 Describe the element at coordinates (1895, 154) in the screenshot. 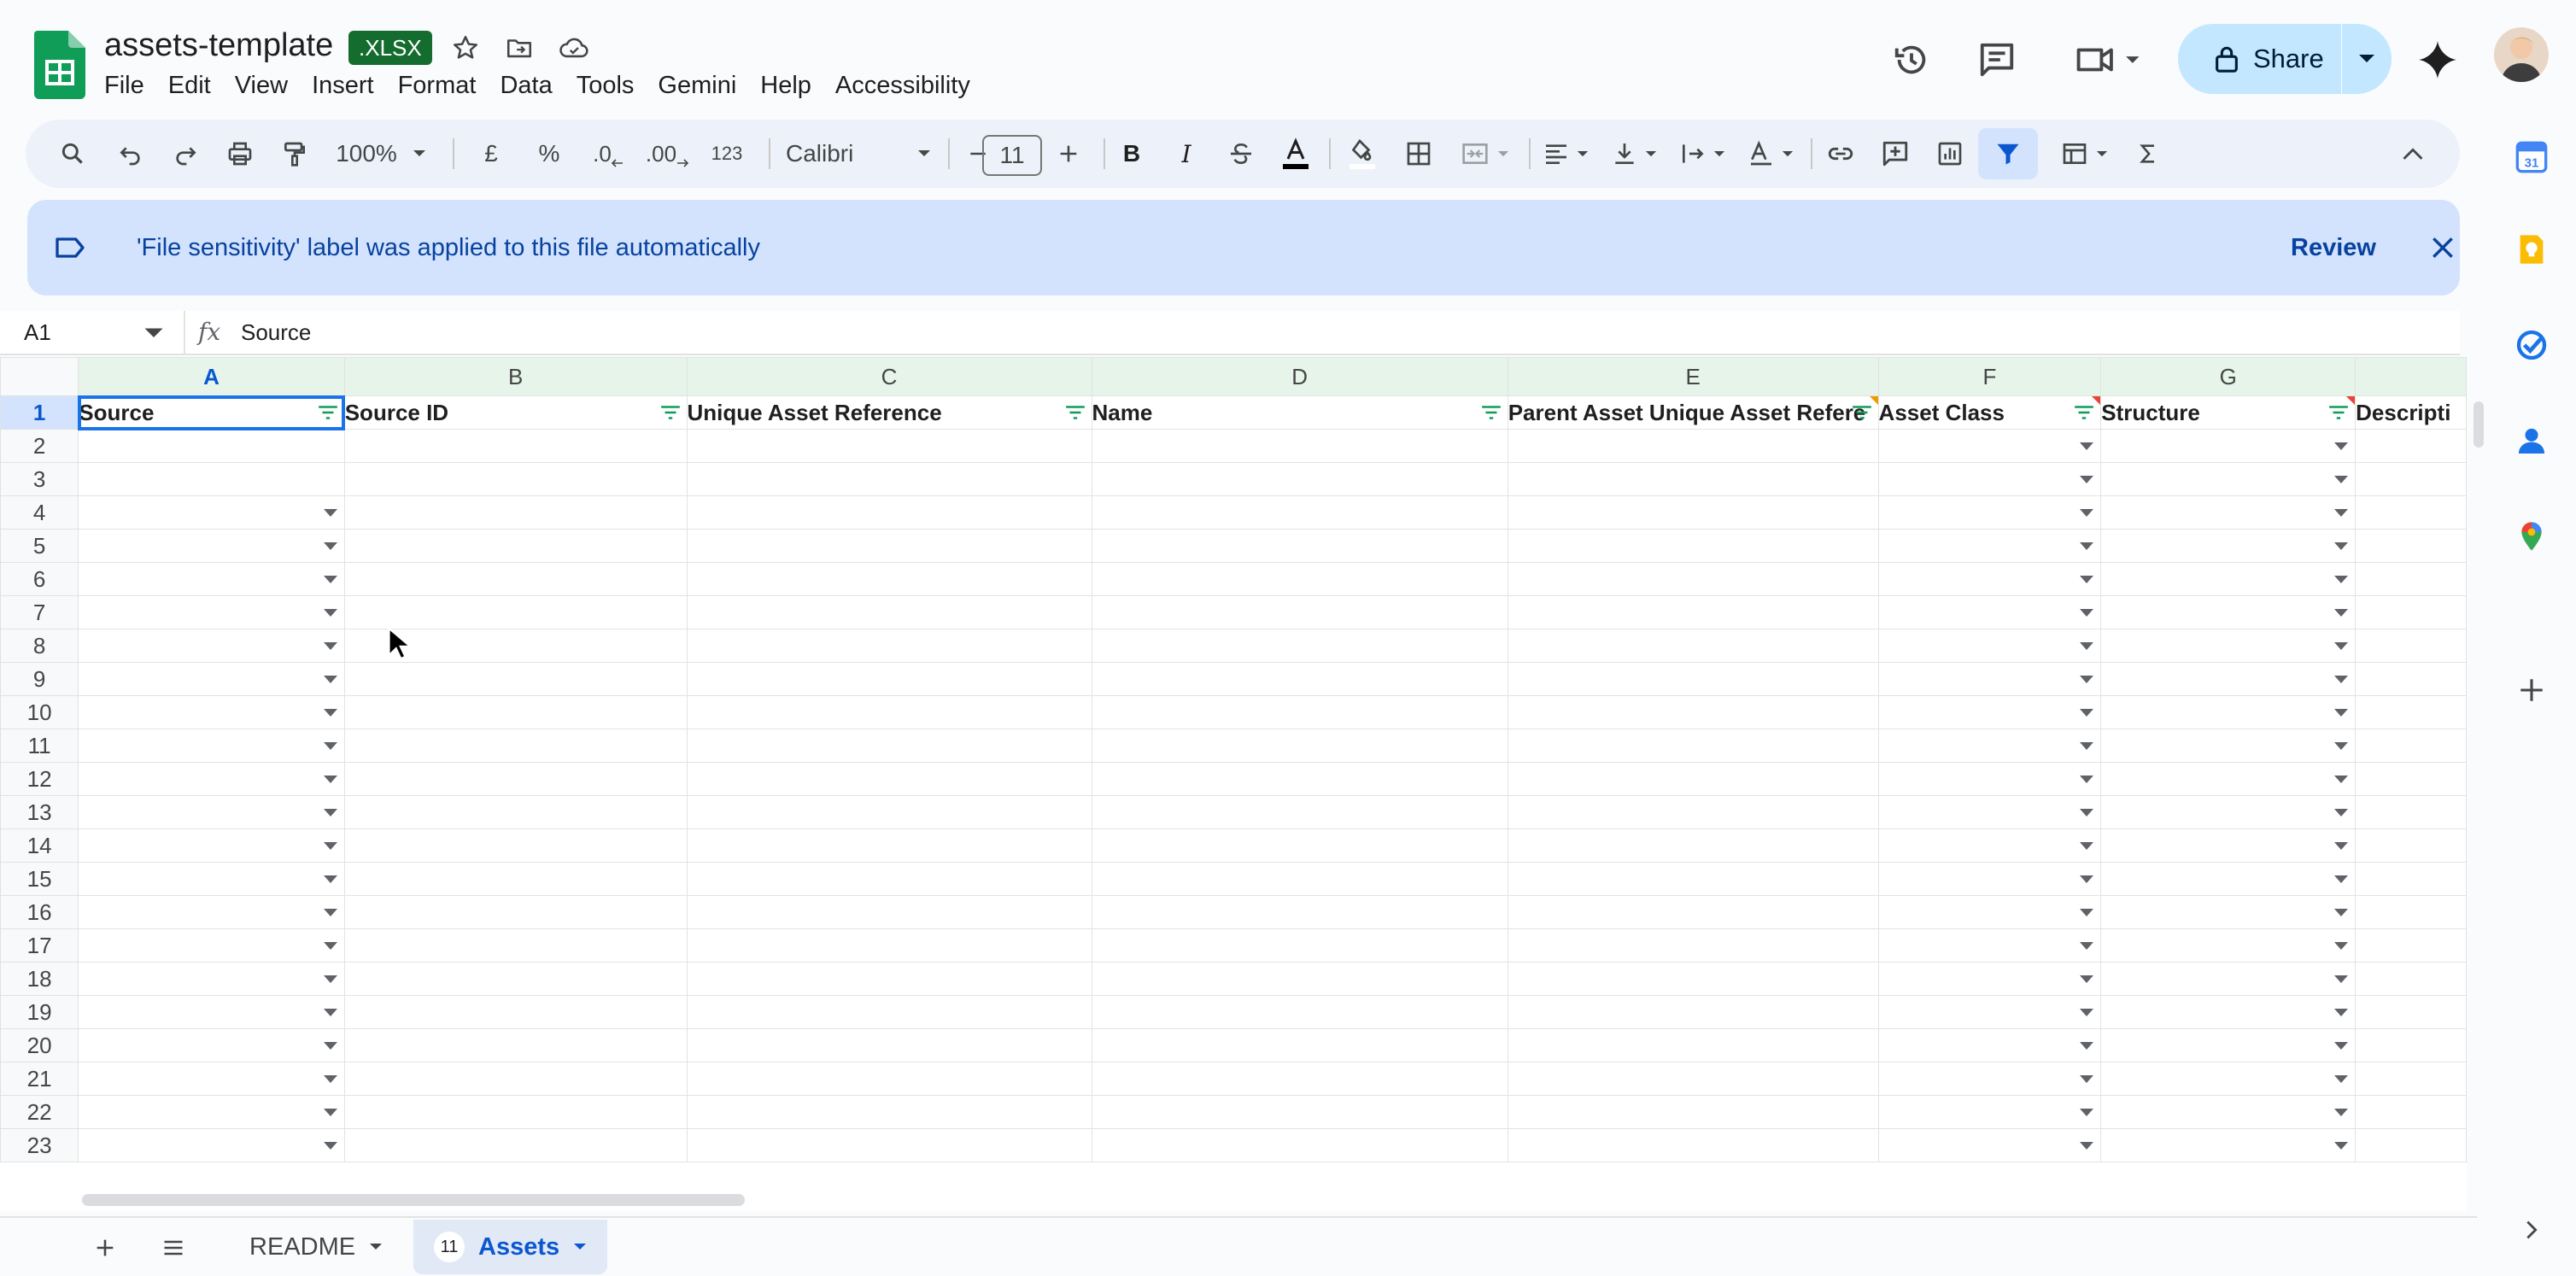

I see `insert-comment-icon` at that location.